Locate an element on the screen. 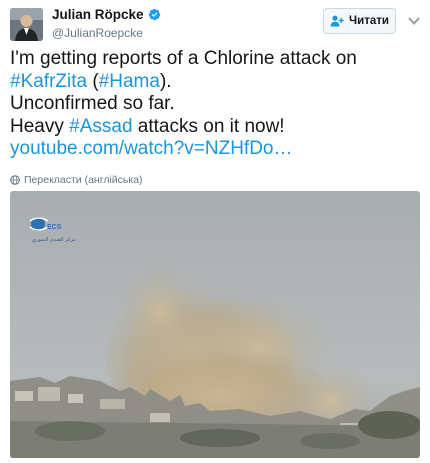 The width and height of the screenshot is (430, 463). verified-badge-icon is located at coordinates (154, 14).